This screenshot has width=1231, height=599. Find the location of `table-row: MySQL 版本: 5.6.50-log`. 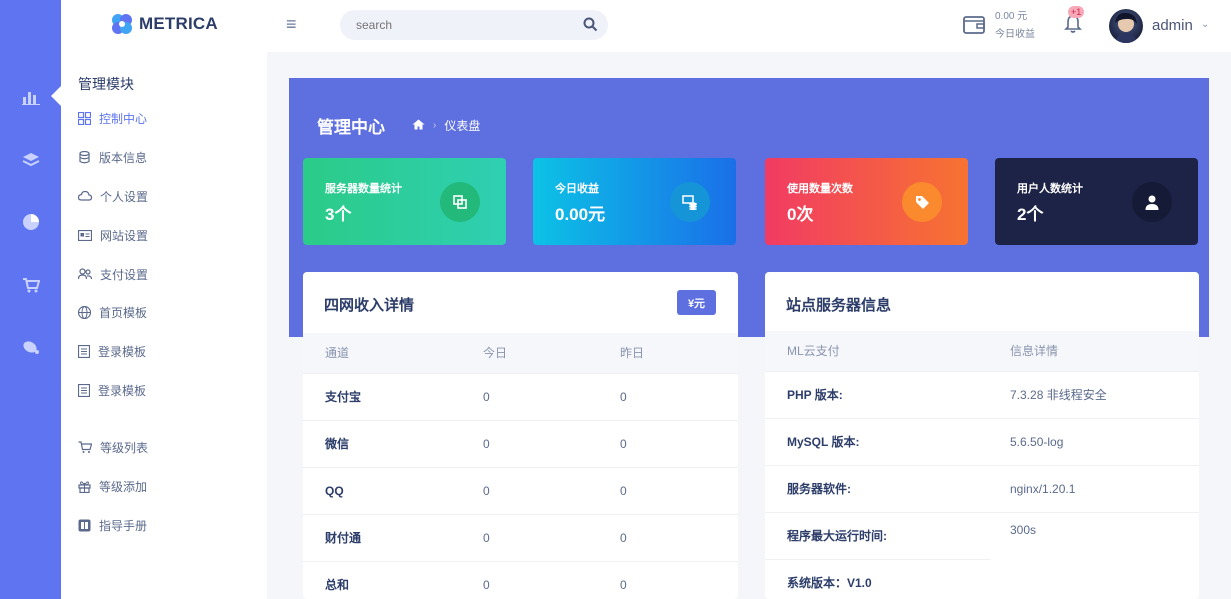

table-row: MySQL 版本: 5.6.50-log is located at coordinates (982, 441).